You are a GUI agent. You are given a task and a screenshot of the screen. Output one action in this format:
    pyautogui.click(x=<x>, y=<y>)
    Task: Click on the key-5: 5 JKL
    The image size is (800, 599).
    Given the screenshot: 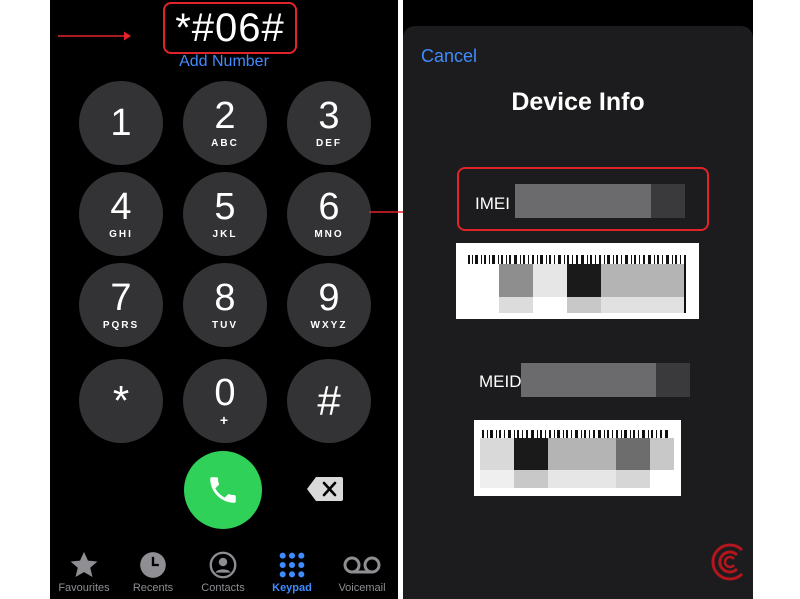 What is the action you would take?
    pyautogui.click(x=225, y=214)
    